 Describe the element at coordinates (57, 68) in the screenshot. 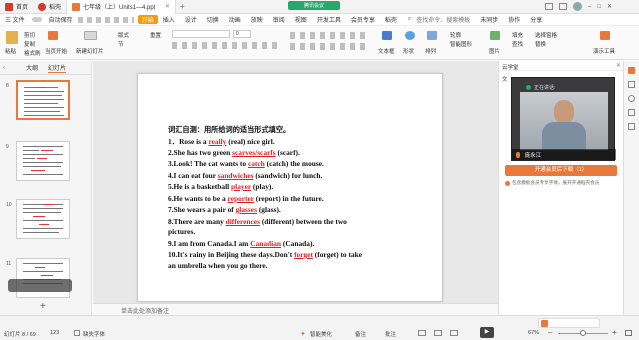

I see `tab-slides: 幻灯片` at that location.